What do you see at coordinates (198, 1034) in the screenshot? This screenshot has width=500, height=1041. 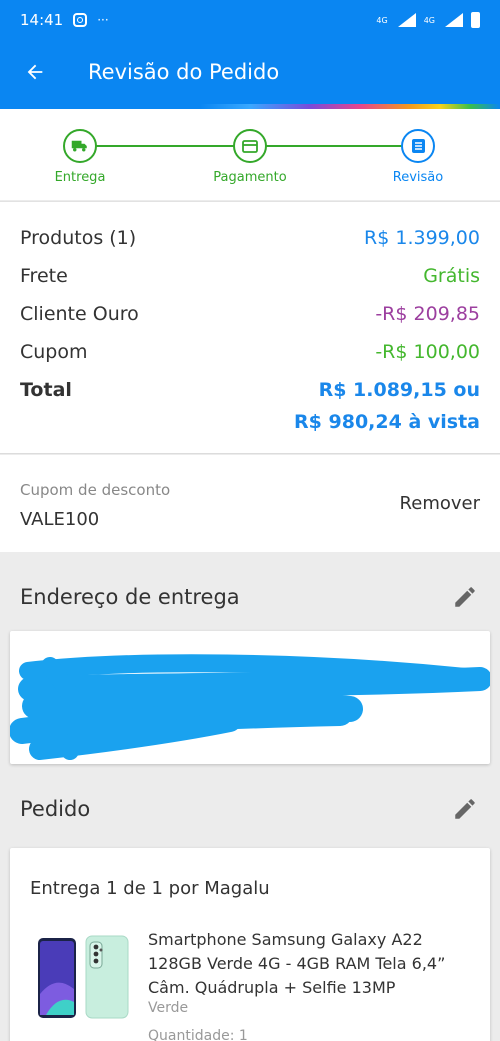 I see `product-quantity: Quantidade: 1` at bounding box center [198, 1034].